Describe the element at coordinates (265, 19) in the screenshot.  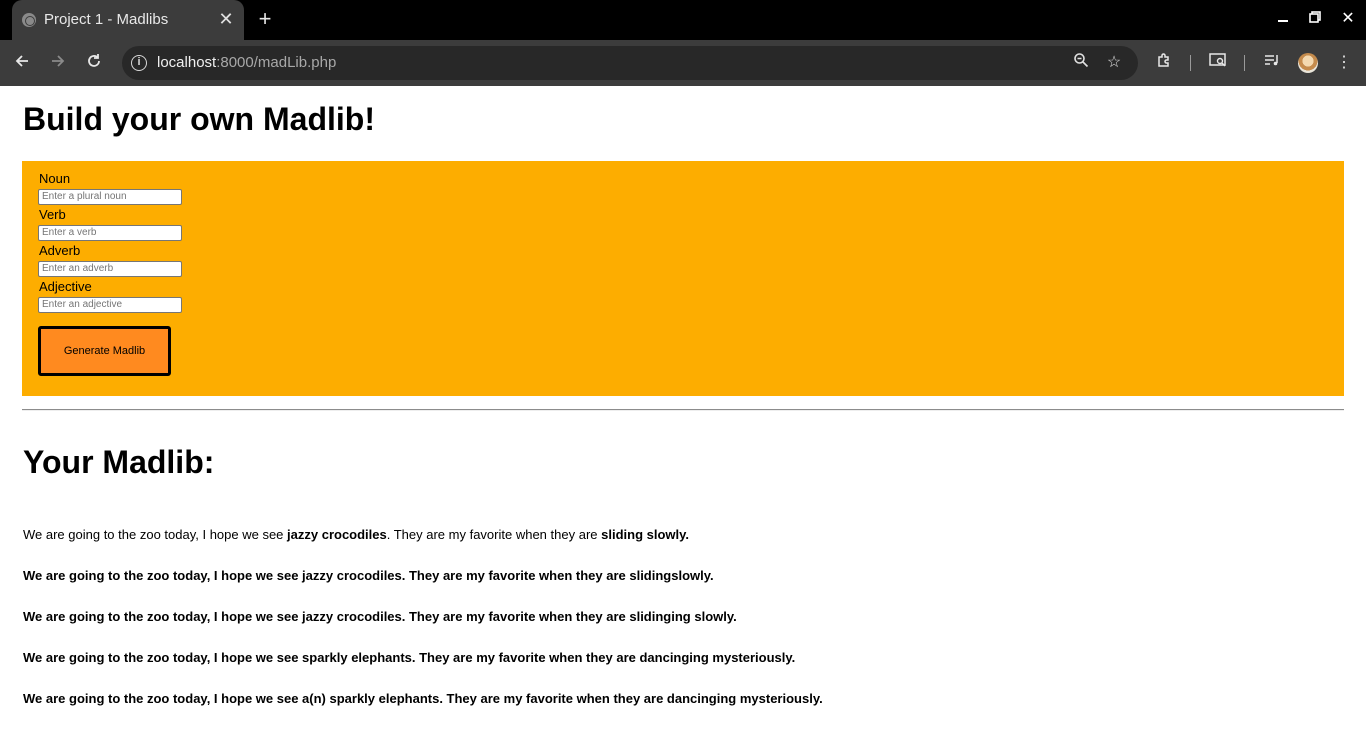
I see `new-tab-button: +` at that location.